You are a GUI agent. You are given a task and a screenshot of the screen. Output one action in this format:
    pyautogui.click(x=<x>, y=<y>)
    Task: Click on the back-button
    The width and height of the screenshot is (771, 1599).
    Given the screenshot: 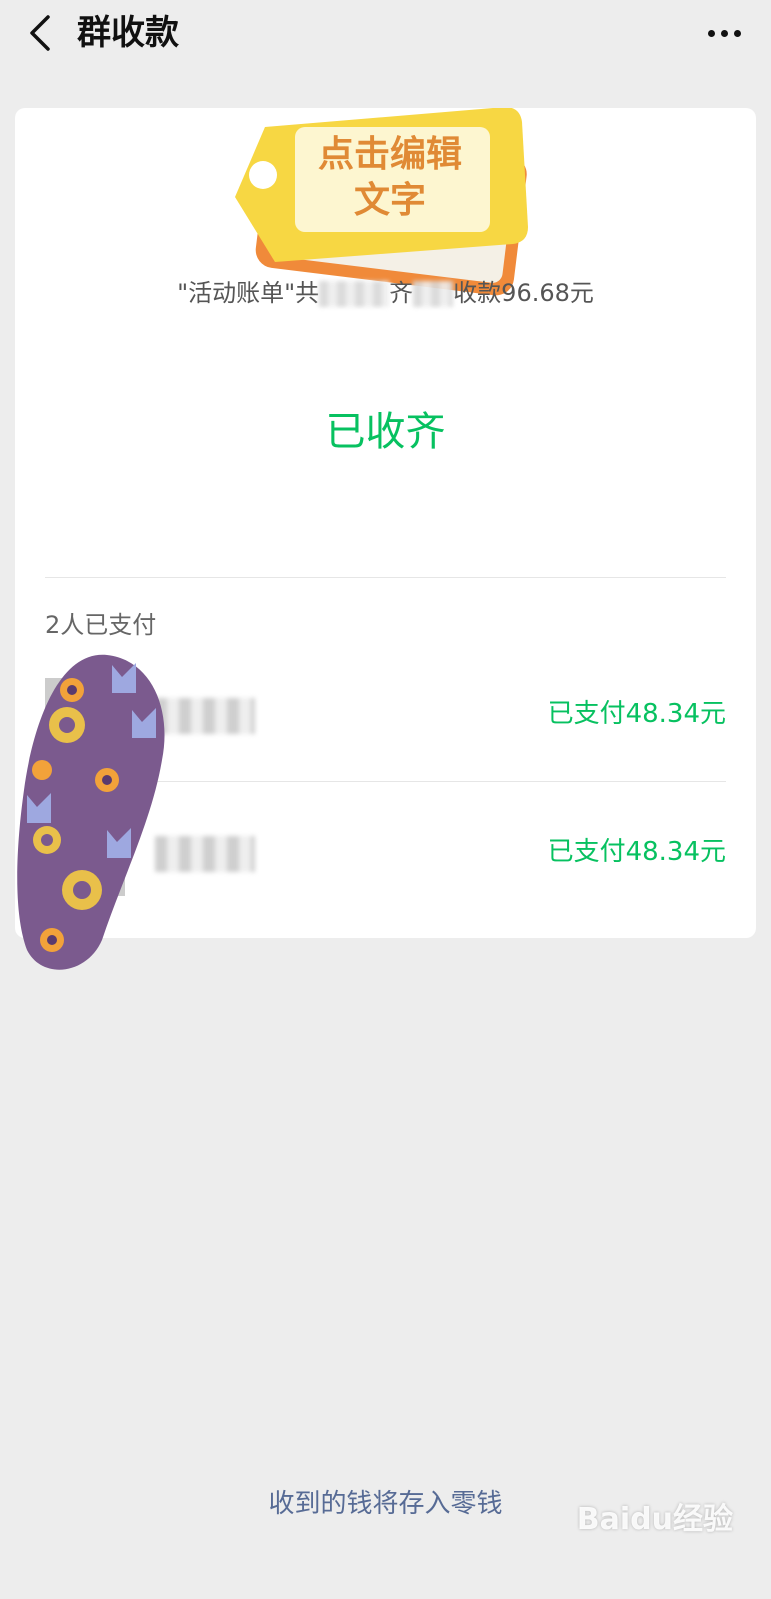 What is the action you would take?
    pyautogui.click(x=40, y=33)
    